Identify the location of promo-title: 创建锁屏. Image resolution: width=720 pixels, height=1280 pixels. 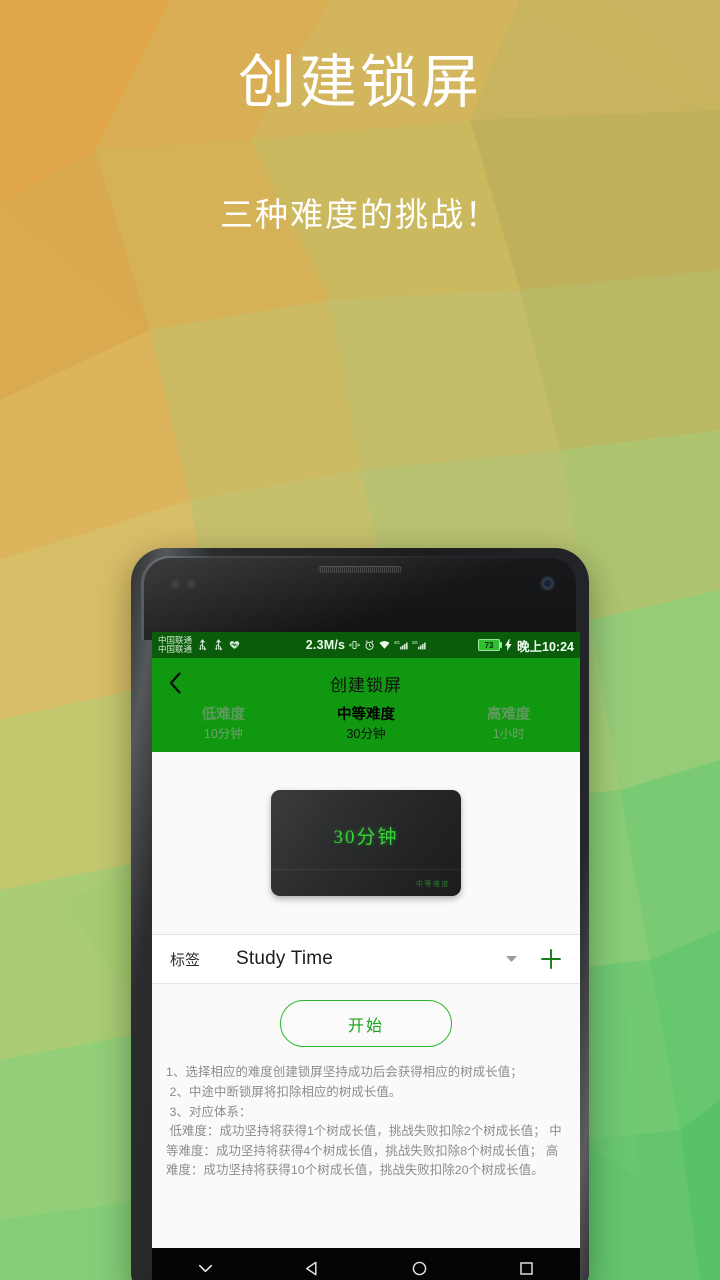
(359, 82).